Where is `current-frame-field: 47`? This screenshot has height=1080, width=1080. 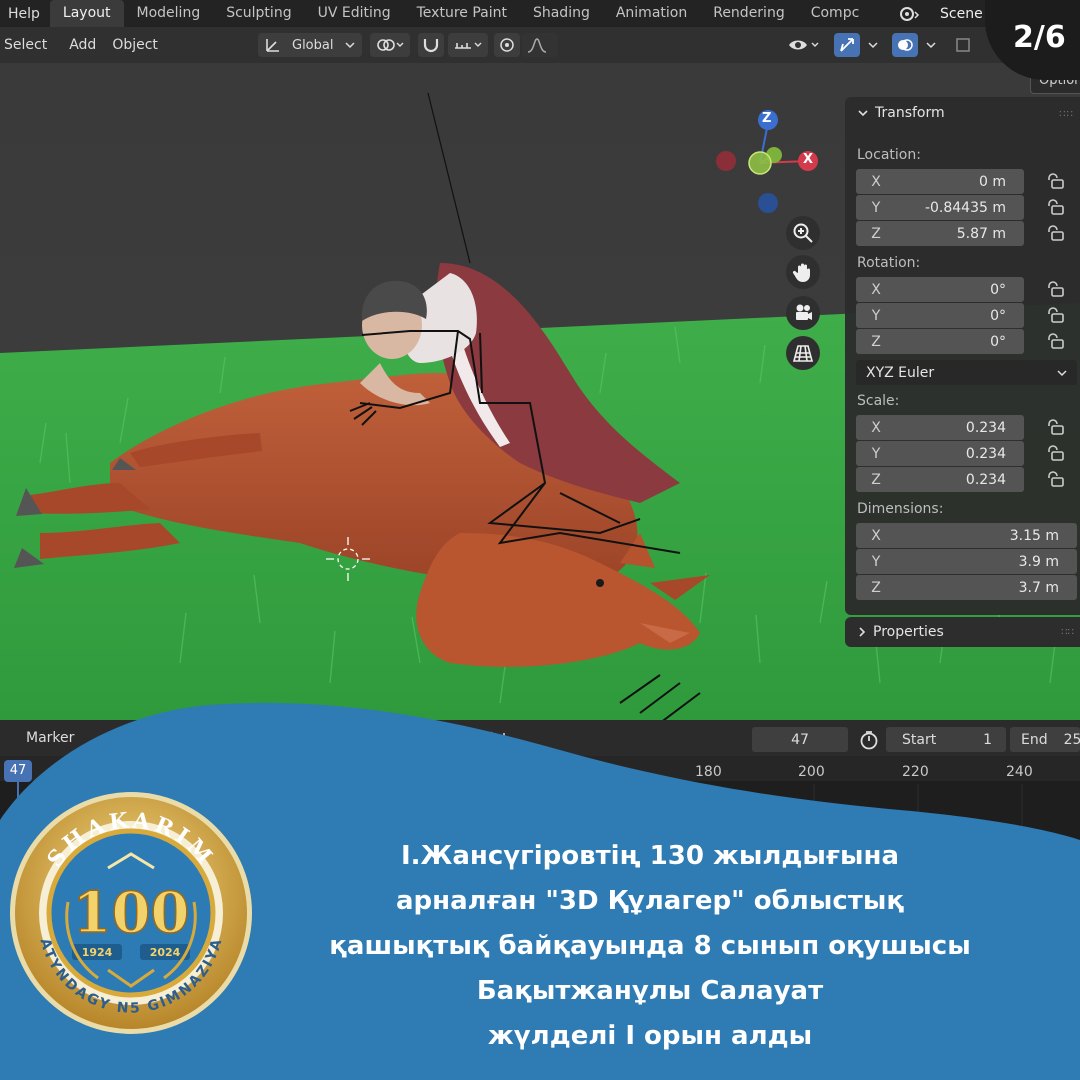
current-frame-field: 47 is located at coordinates (800, 739).